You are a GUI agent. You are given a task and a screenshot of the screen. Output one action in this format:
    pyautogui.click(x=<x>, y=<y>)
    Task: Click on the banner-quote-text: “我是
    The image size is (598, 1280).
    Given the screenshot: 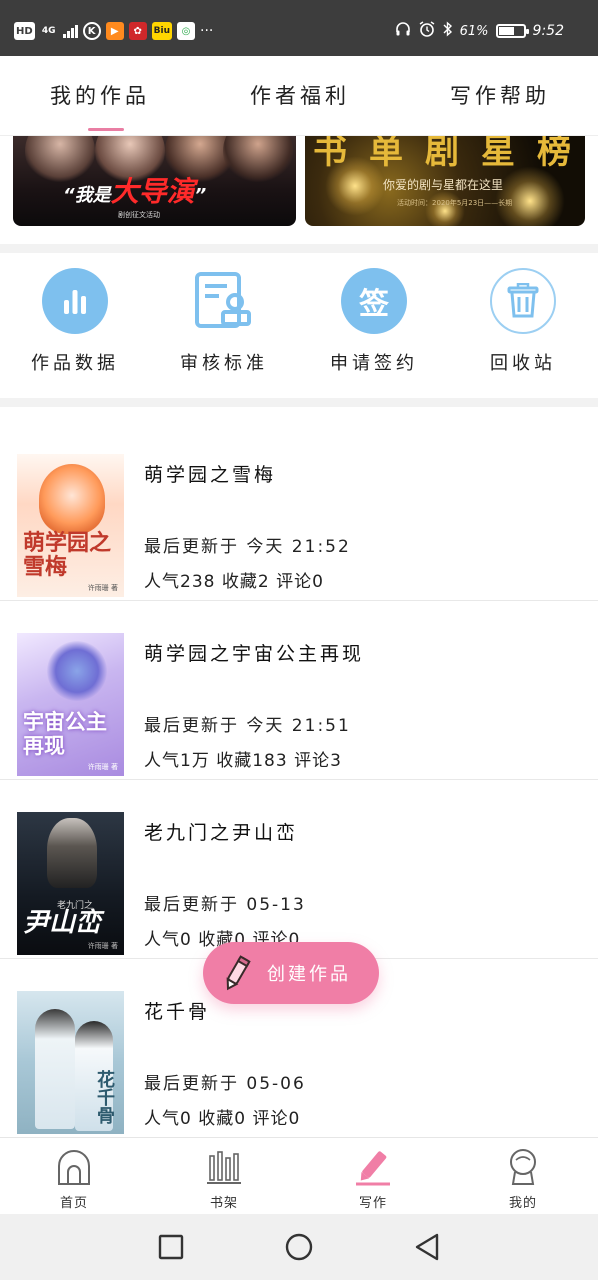 What is the action you would take?
    pyautogui.click(x=87, y=195)
    